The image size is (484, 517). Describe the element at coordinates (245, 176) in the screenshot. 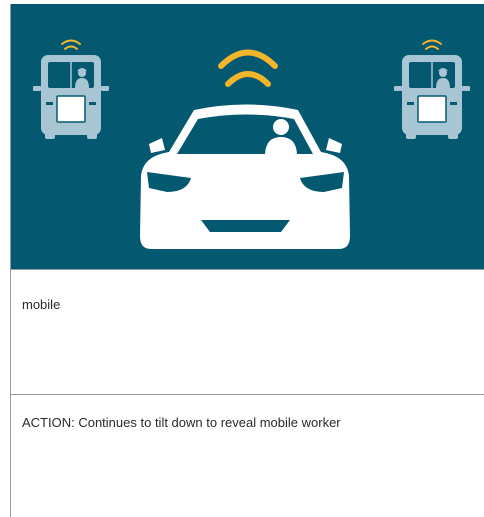

I see `connected-car-icon` at that location.